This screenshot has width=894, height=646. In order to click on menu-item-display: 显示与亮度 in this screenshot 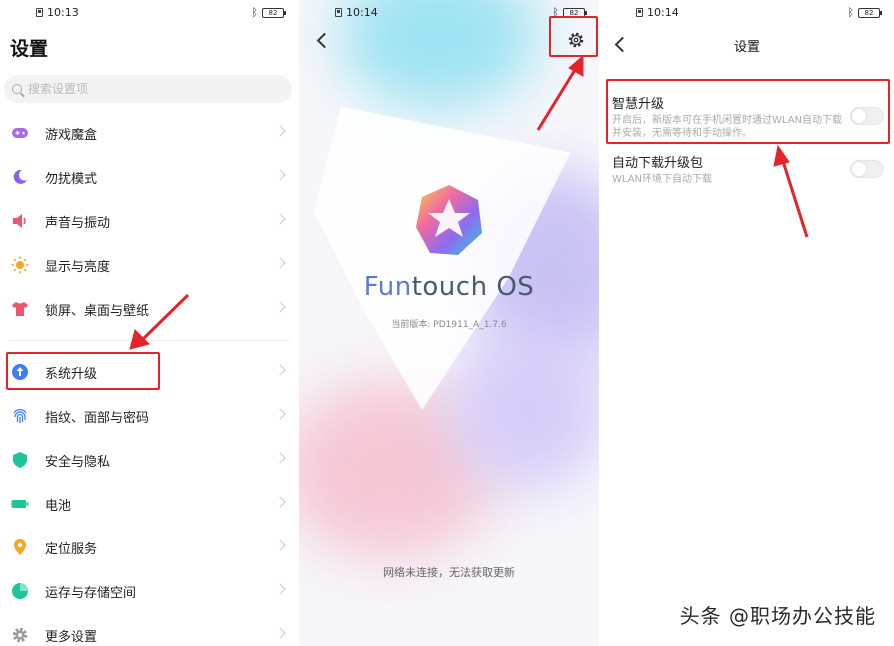, I will do `click(149, 265)`.